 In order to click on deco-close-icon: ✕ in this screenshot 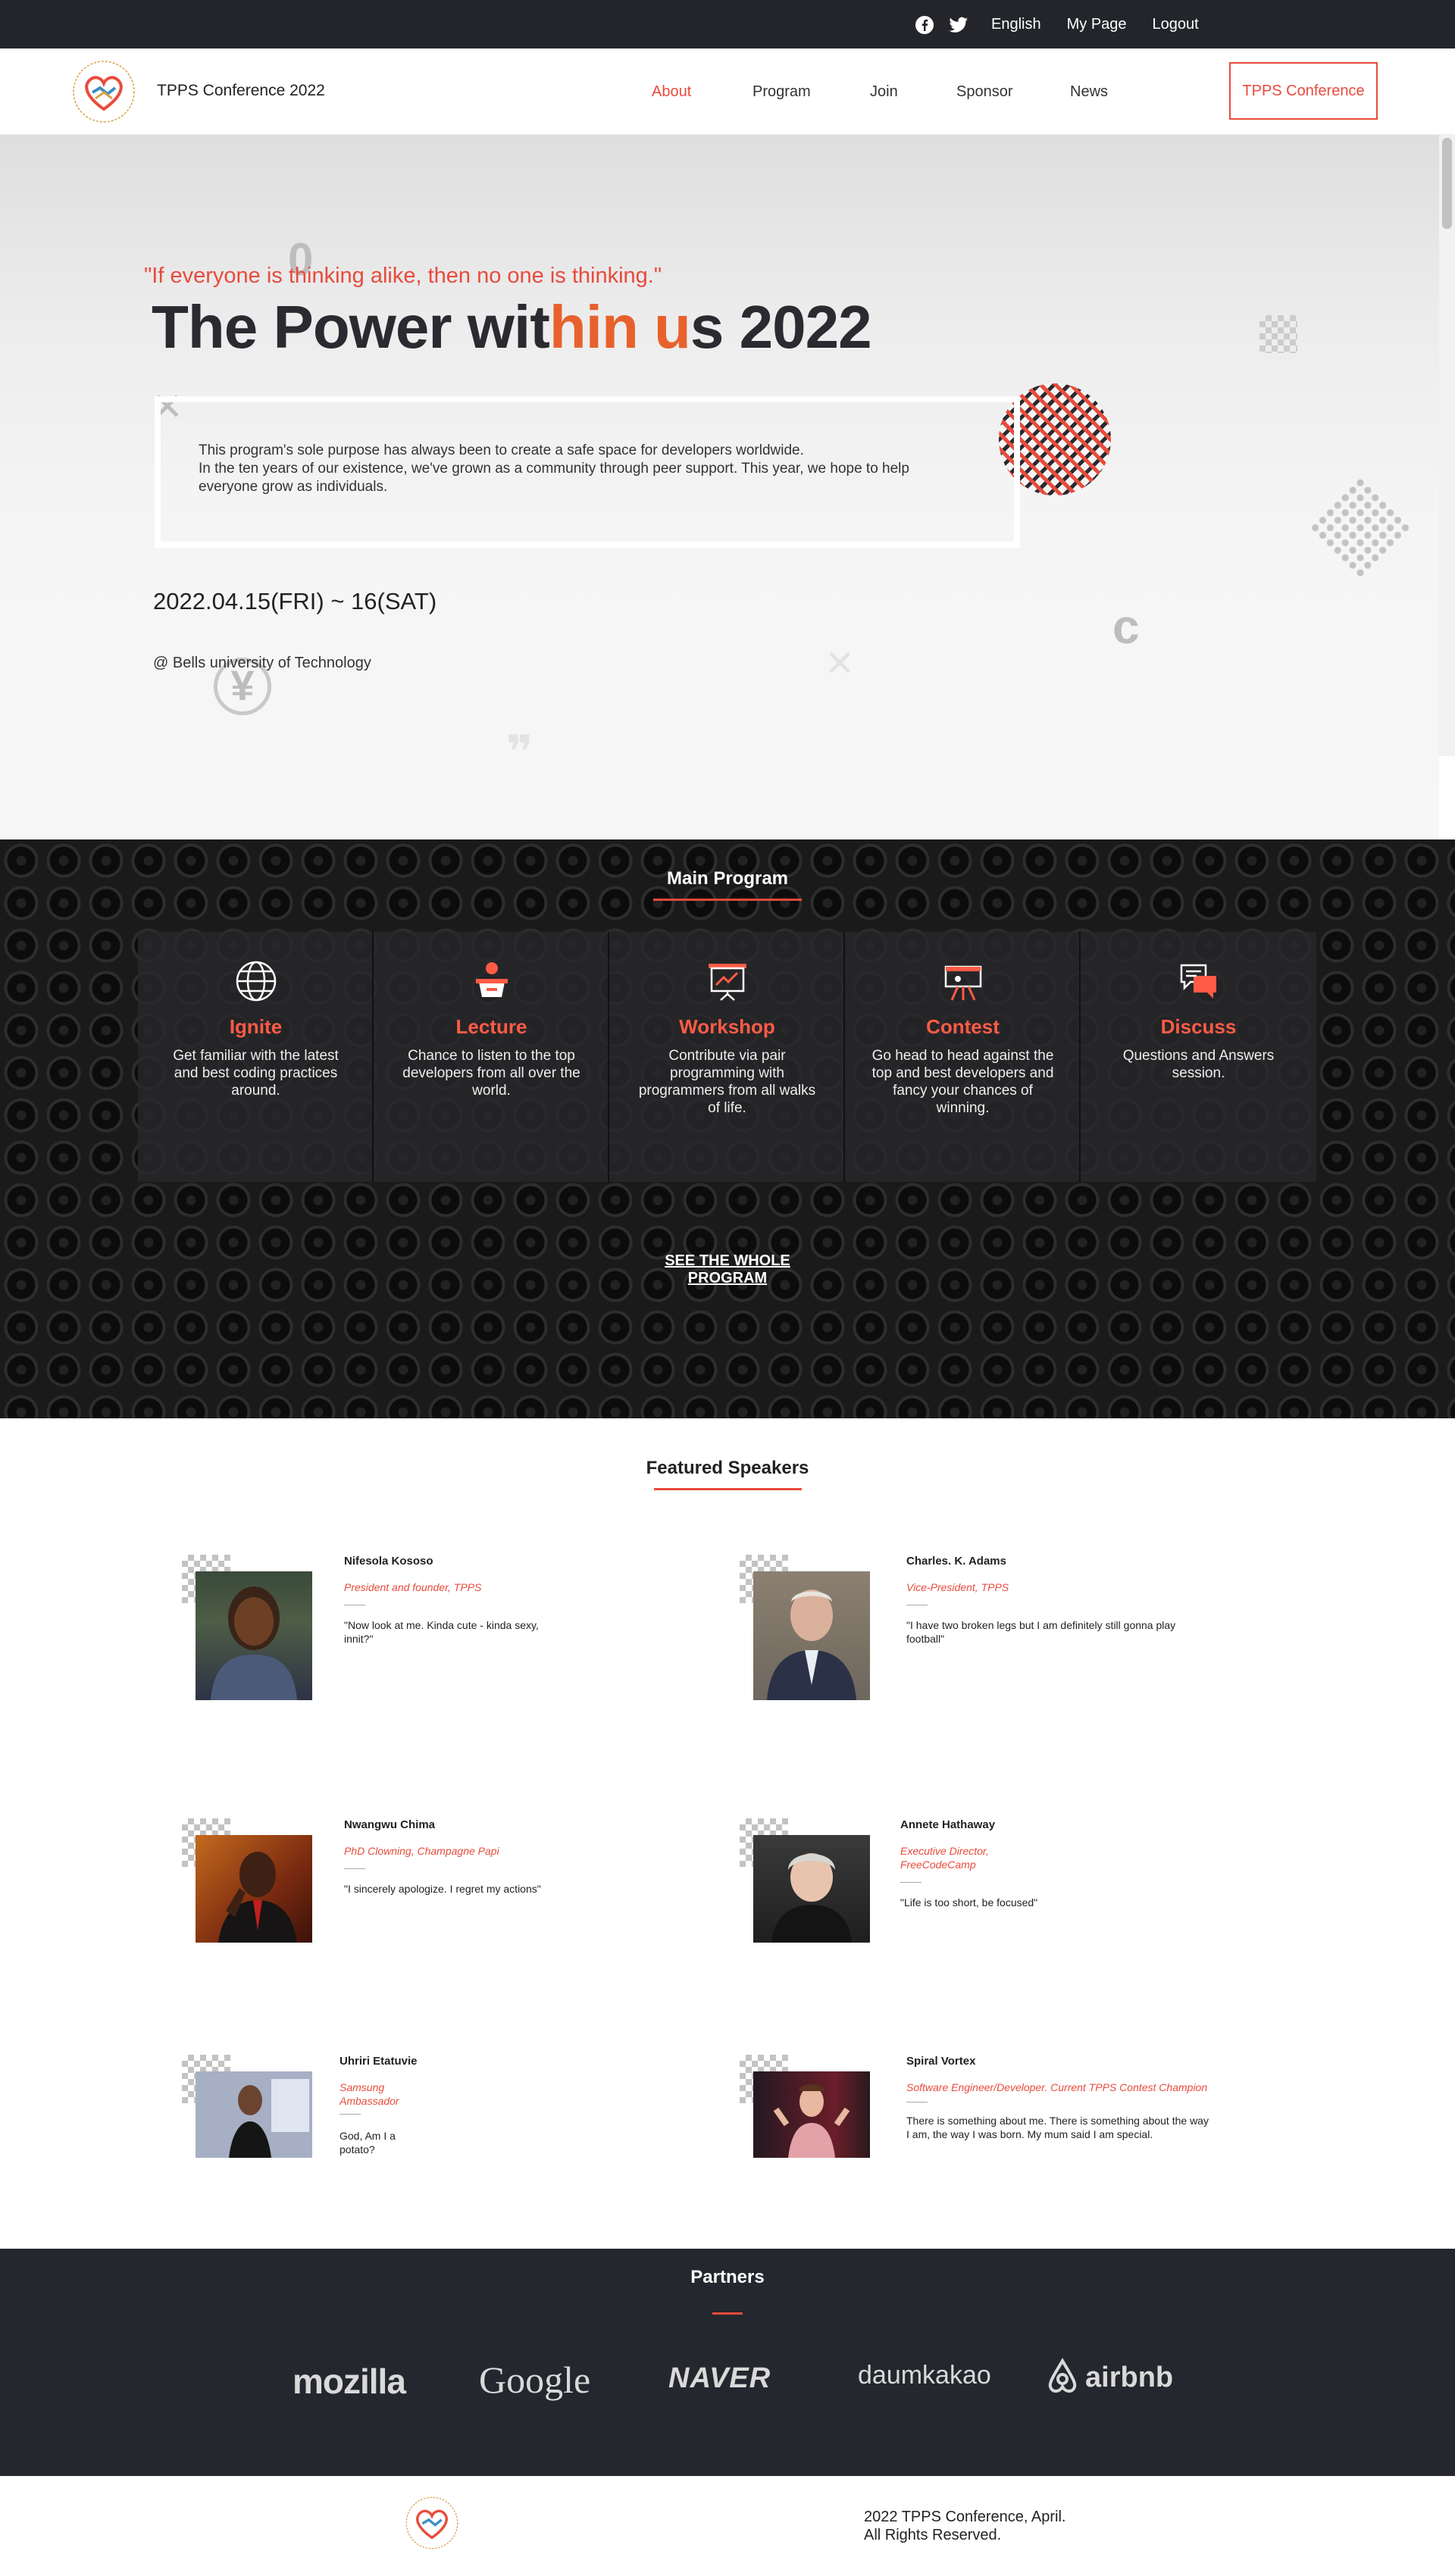, I will do `click(840, 664)`.